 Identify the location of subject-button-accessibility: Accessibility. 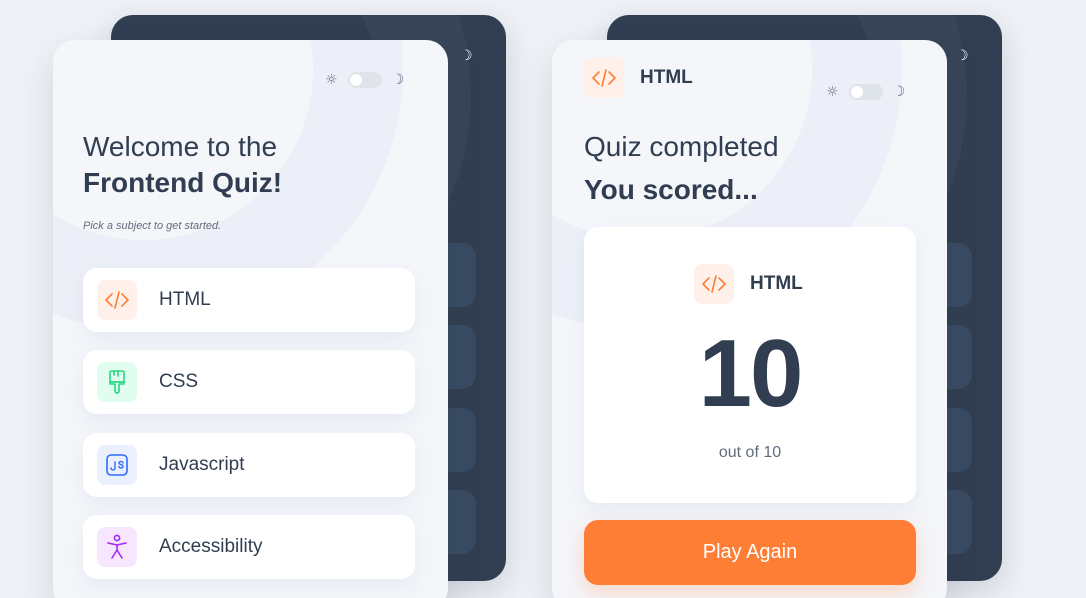
(249, 547).